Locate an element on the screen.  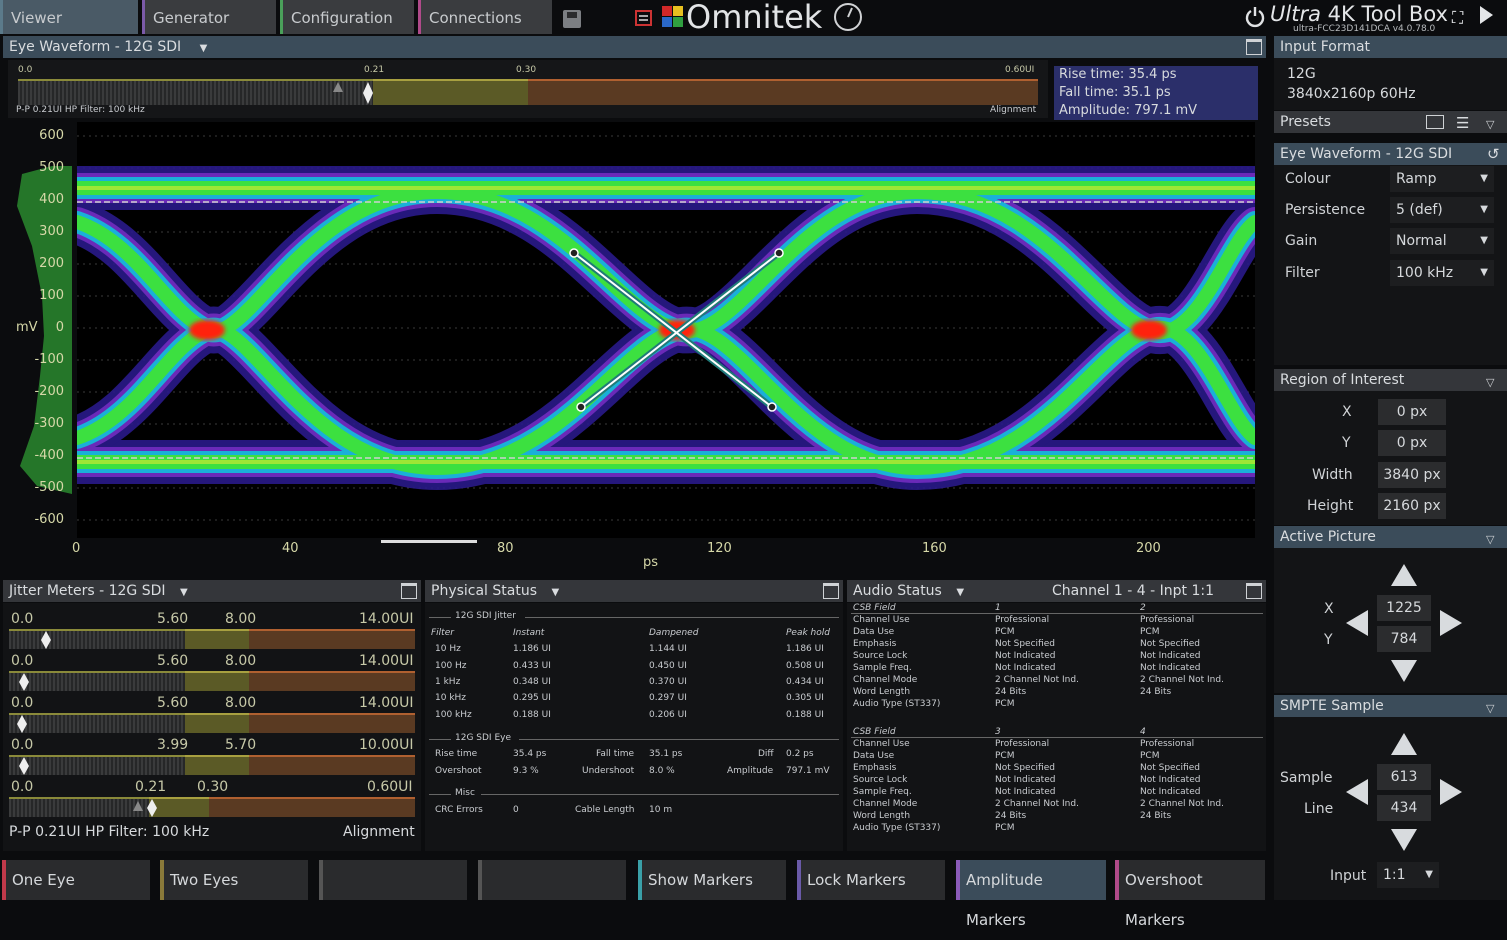
play-icon is located at coordinates (1486, 15).